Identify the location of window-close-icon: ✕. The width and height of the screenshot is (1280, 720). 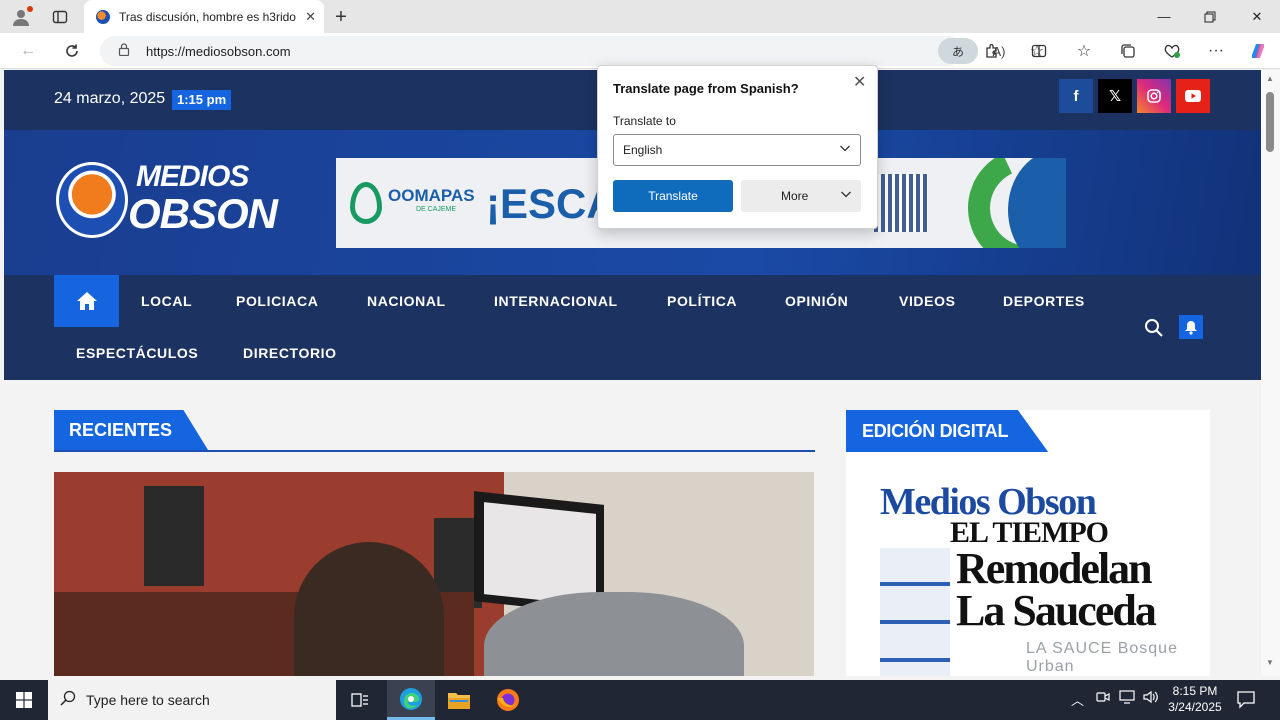
(1257, 16).